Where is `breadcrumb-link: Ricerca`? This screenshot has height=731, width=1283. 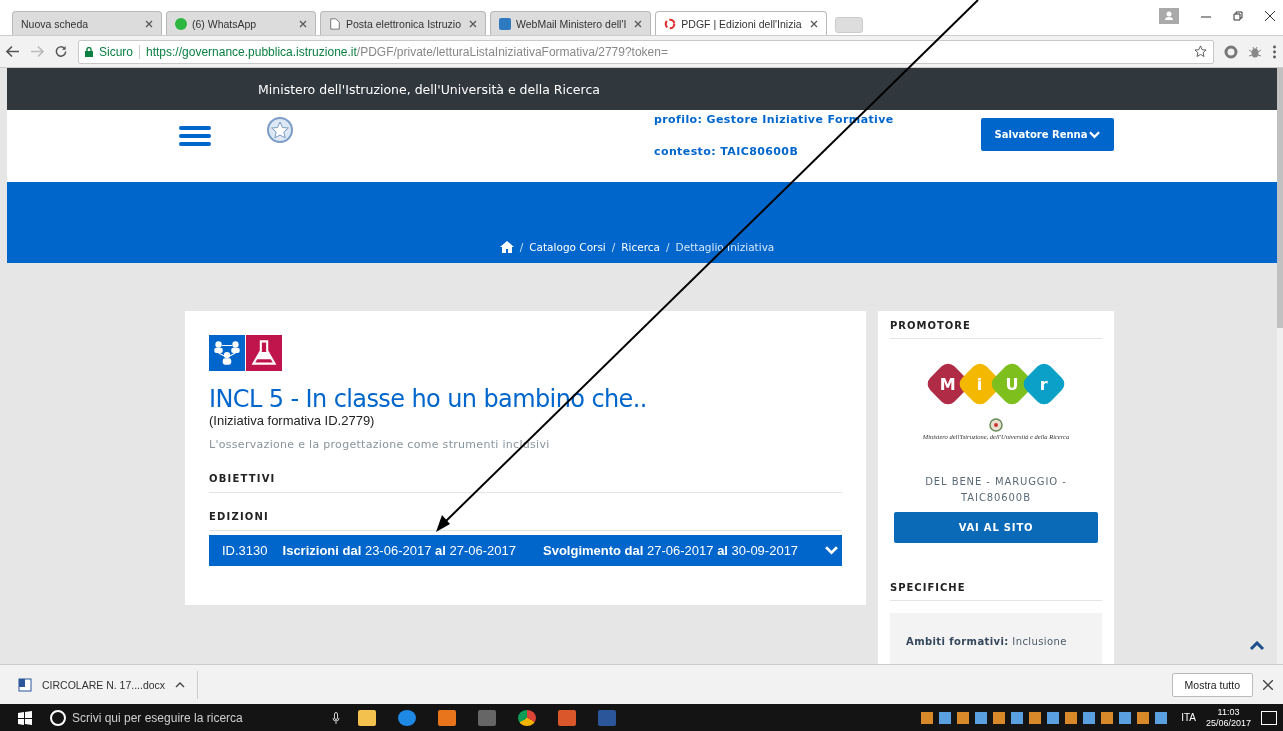 breadcrumb-link: Ricerca is located at coordinates (641, 247).